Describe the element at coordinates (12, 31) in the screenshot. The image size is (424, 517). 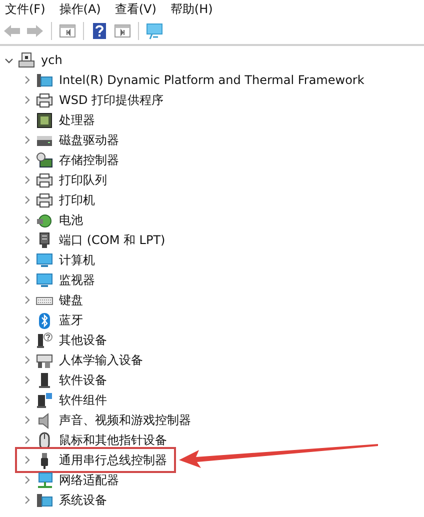
I see `back-arrow-icon` at that location.